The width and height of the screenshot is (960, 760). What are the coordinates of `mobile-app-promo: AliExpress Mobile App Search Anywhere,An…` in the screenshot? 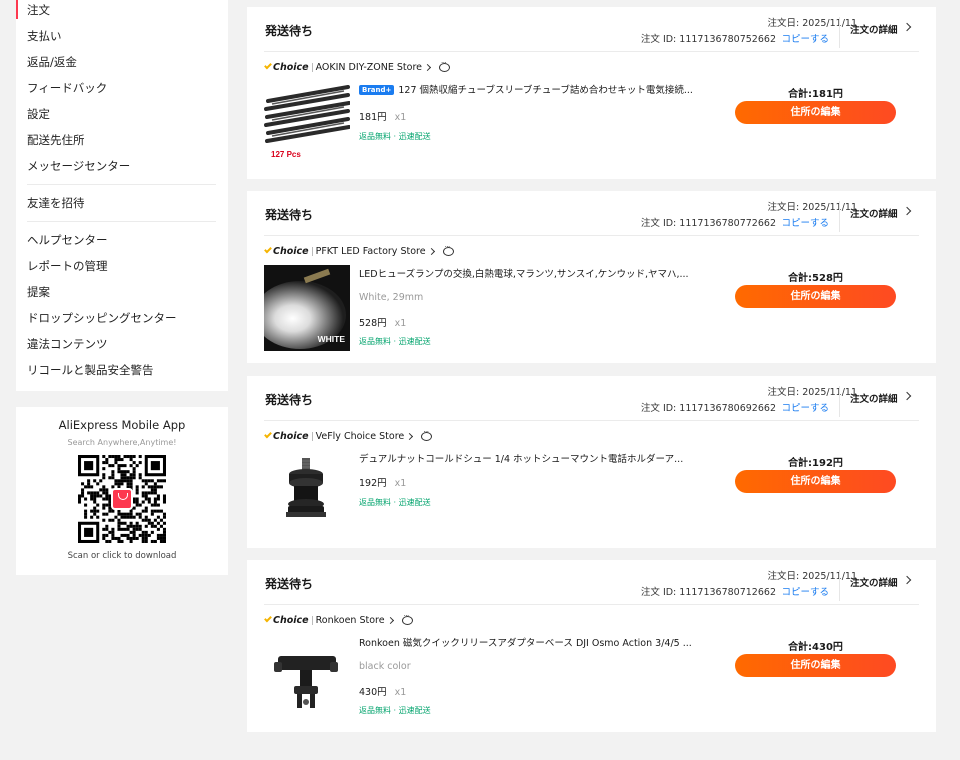 It's located at (122, 491).